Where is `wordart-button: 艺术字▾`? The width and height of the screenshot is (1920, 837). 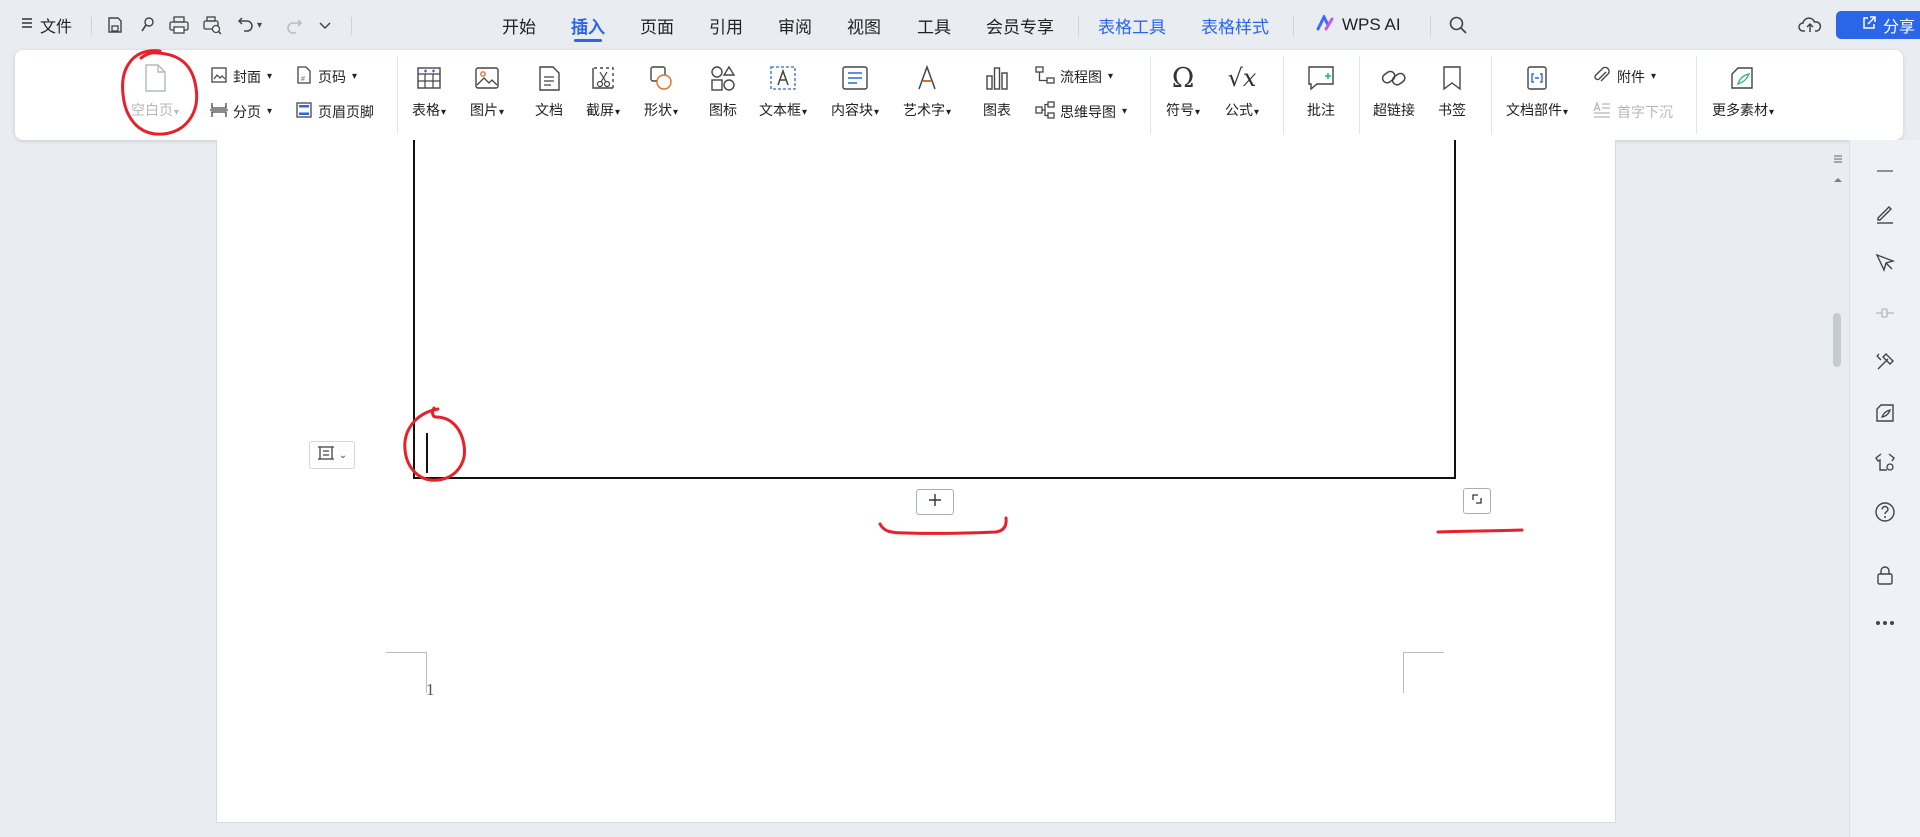
wordart-button: 艺术字▾ is located at coordinates (927, 91).